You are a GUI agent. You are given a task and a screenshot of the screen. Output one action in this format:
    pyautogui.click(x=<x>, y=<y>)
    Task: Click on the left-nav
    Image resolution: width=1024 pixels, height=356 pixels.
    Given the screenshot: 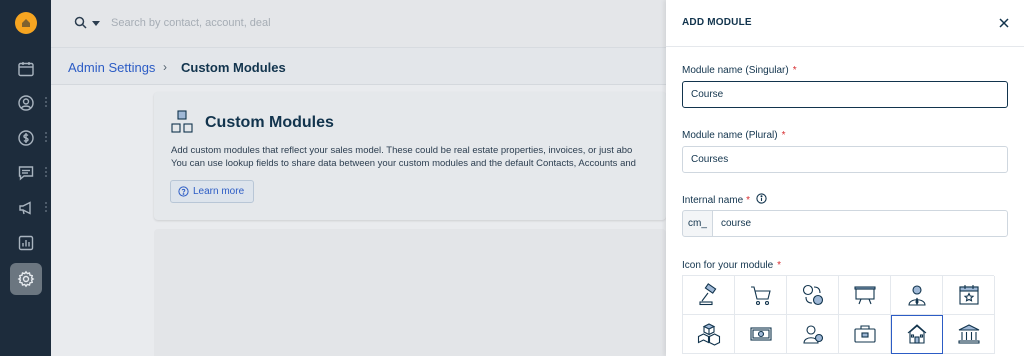 What is the action you would take?
    pyautogui.click(x=25, y=178)
    